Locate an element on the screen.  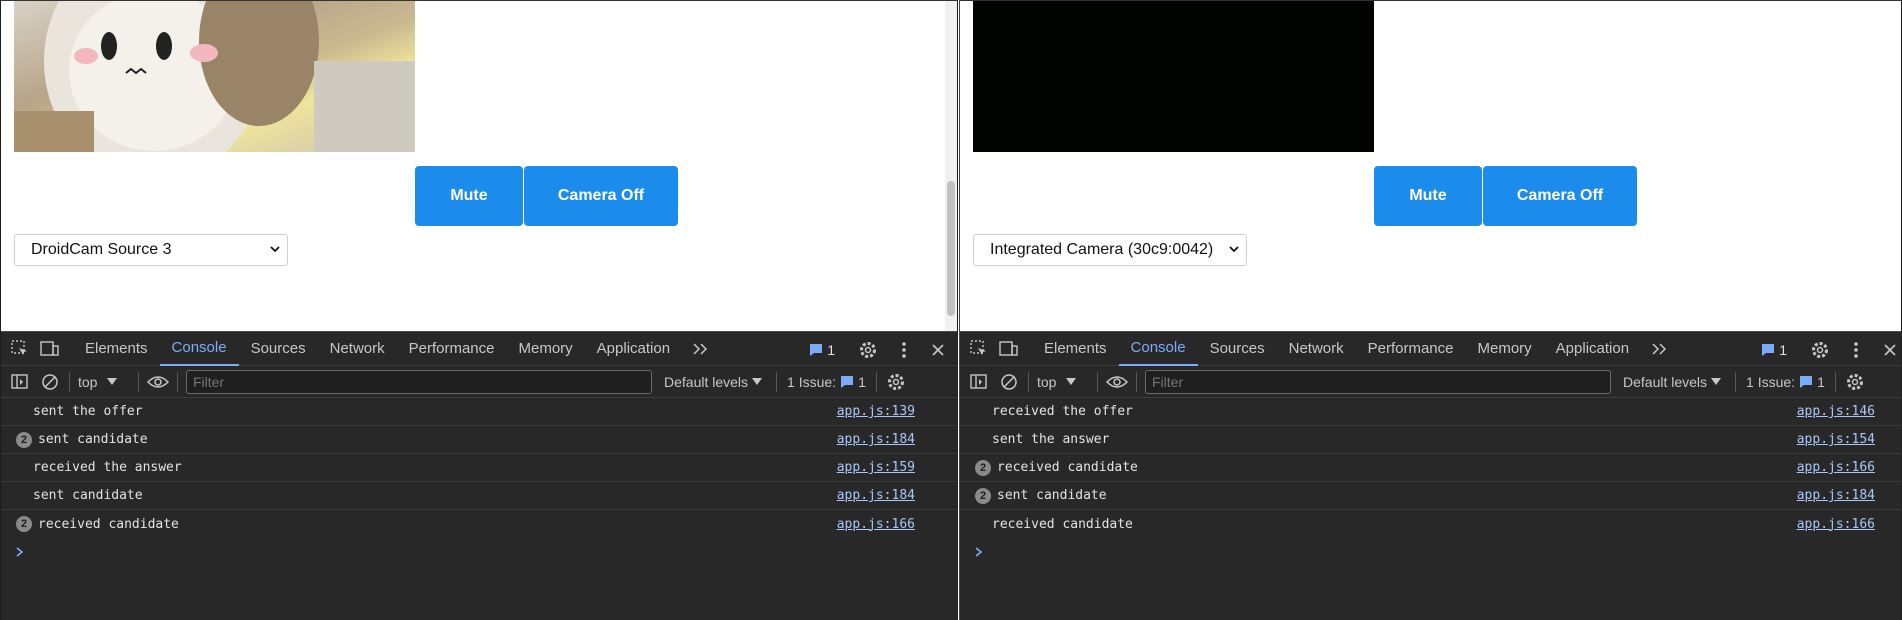
messages-count: 1 is located at coordinates (1783, 349).